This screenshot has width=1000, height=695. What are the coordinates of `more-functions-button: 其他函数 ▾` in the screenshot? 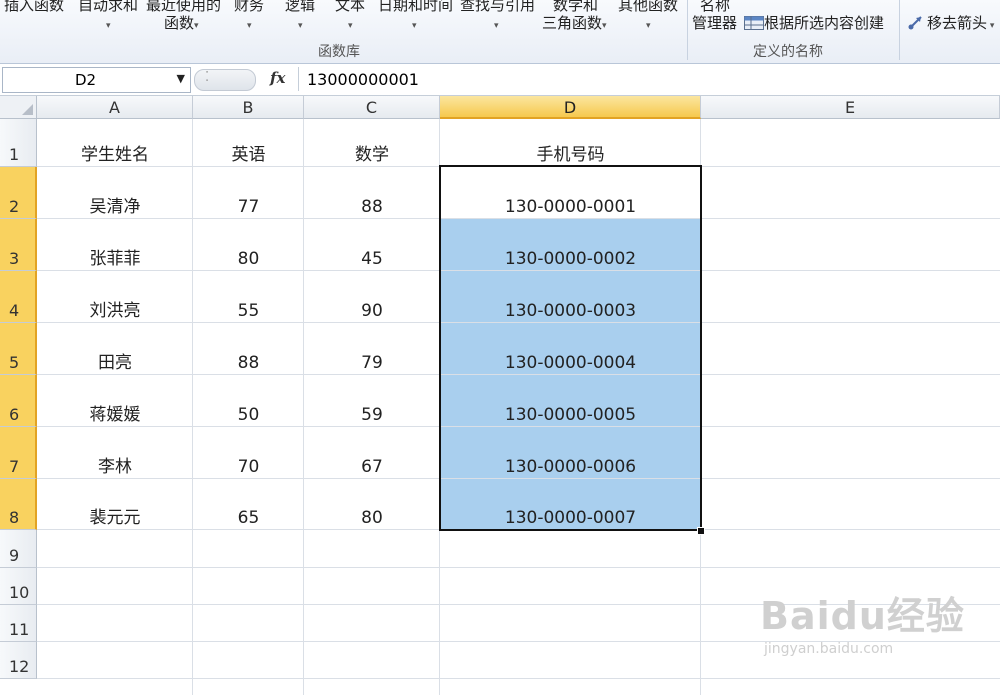 It's located at (648, 17).